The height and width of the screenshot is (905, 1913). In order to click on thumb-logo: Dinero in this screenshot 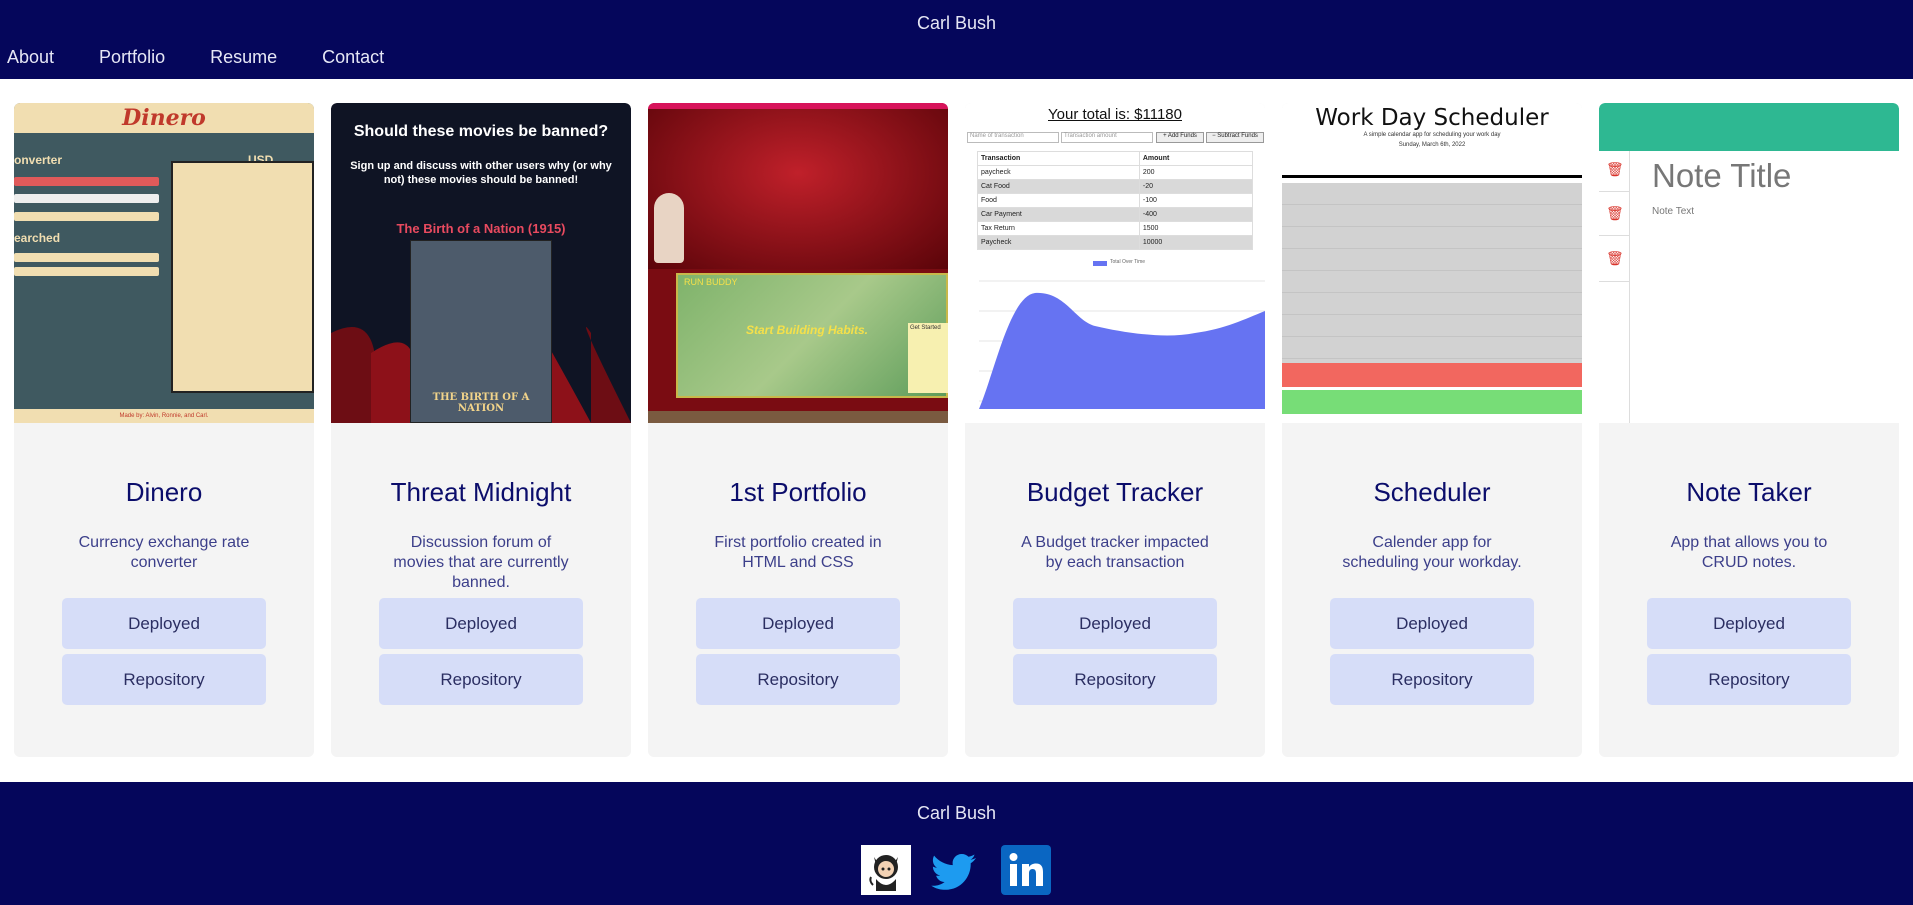, I will do `click(164, 118)`.